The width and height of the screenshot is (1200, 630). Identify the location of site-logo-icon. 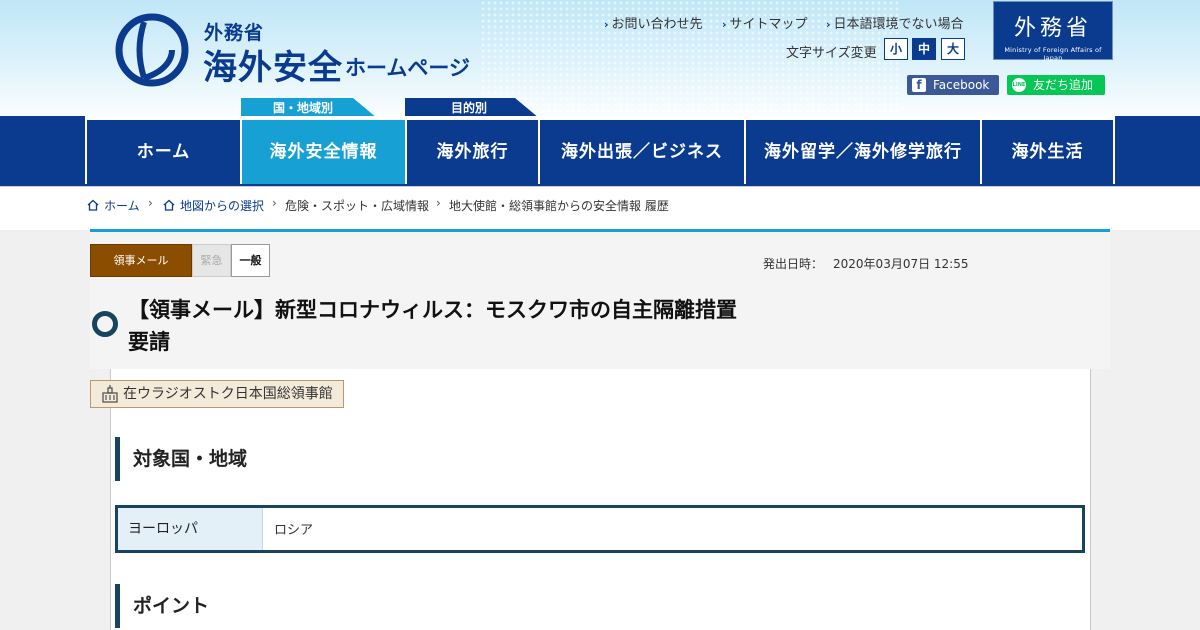
(152, 50).